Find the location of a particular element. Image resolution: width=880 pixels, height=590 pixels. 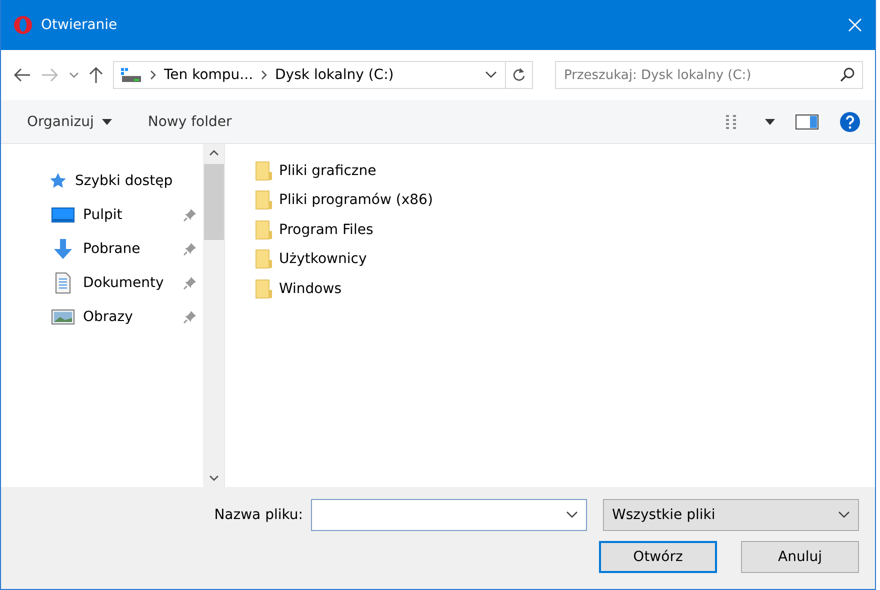

refresh-icon is located at coordinates (519, 75).